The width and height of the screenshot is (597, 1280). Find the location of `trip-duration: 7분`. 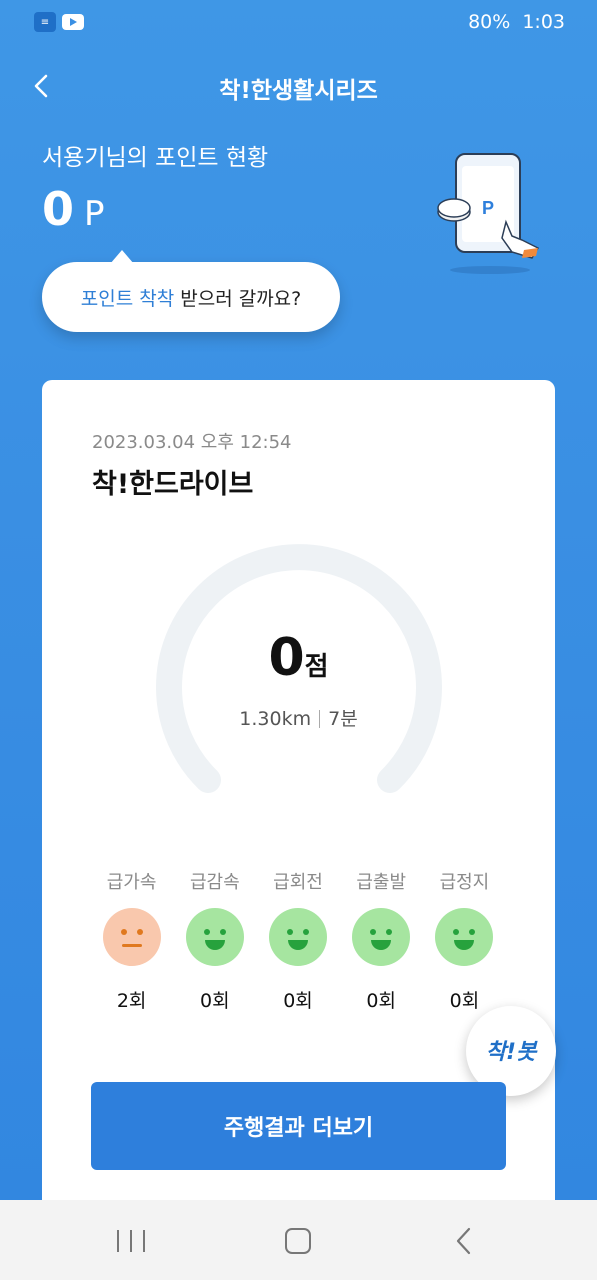

trip-duration: 7분 is located at coordinates (343, 719).